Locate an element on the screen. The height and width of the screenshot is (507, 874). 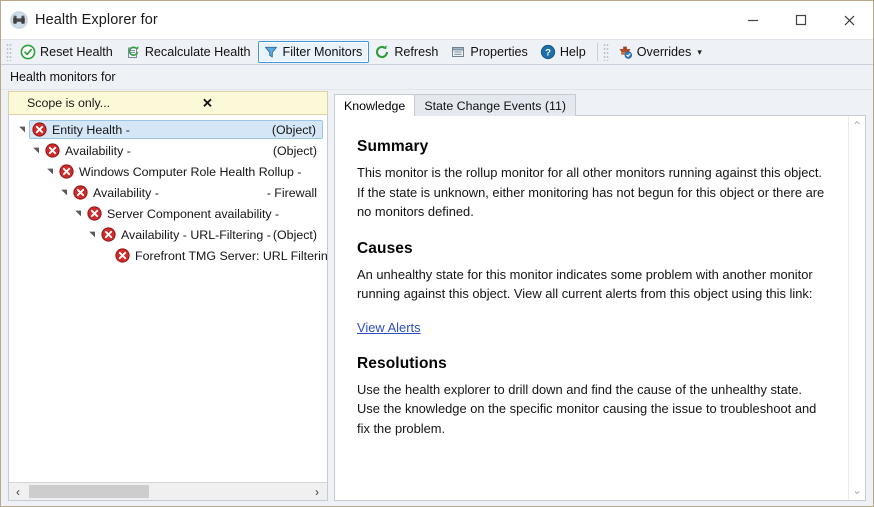
tab-knowledge-label: Knowledge is located at coordinates (375, 105).